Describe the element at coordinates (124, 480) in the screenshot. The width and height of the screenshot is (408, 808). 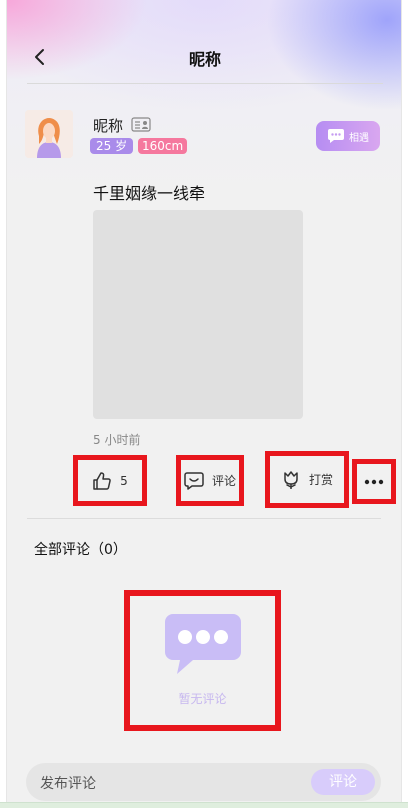
I see `like-count: 5` at that location.